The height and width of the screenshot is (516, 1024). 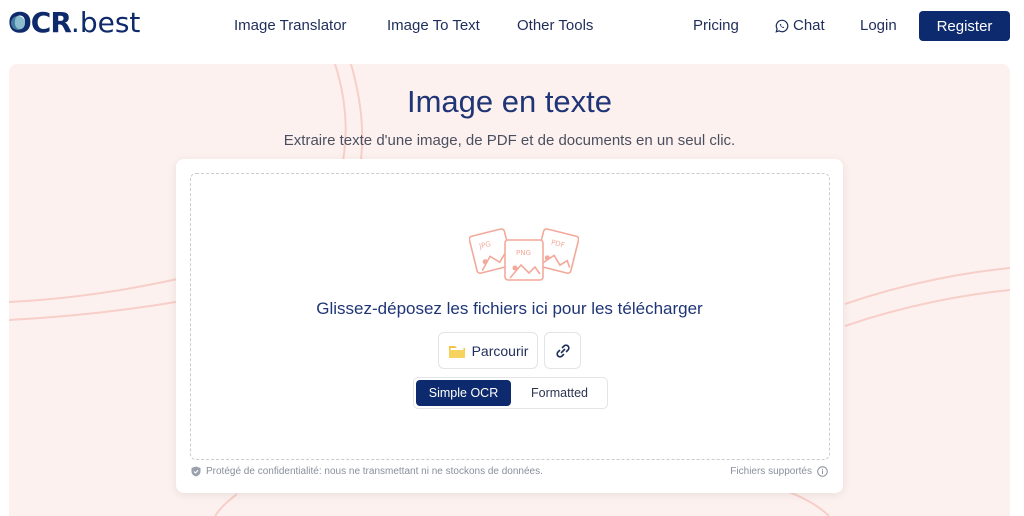 What do you see at coordinates (878, 25) in the screenshot?
I see `nav-login: Login` at bounding box center [878, 25].